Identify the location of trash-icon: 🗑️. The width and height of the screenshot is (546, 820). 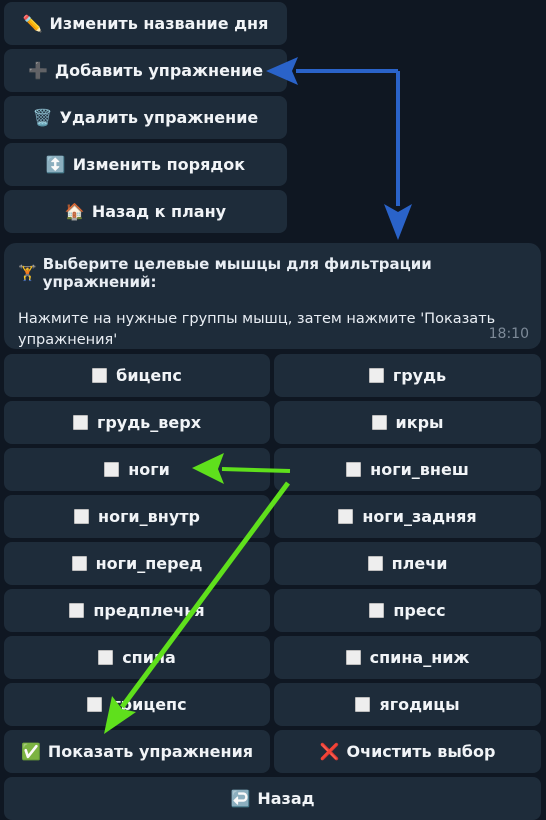
(42, 117).